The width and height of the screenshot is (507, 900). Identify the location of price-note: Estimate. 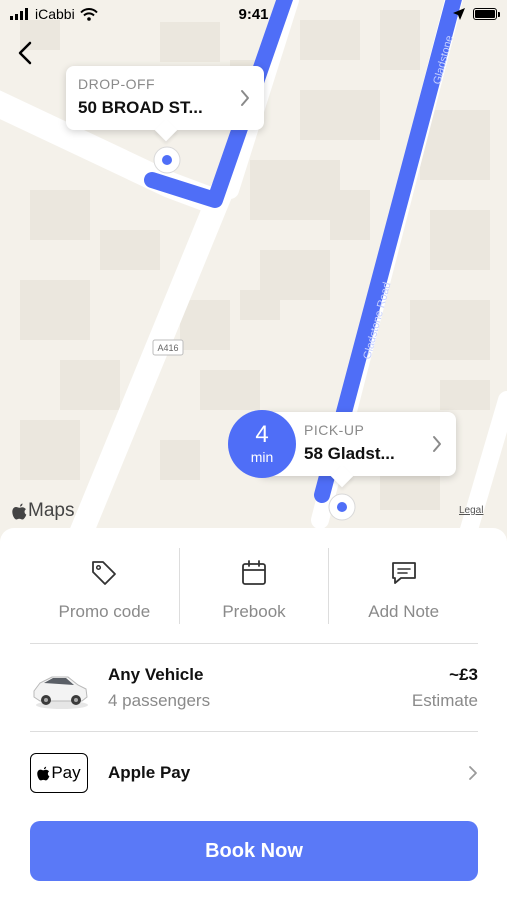
(444, 700).